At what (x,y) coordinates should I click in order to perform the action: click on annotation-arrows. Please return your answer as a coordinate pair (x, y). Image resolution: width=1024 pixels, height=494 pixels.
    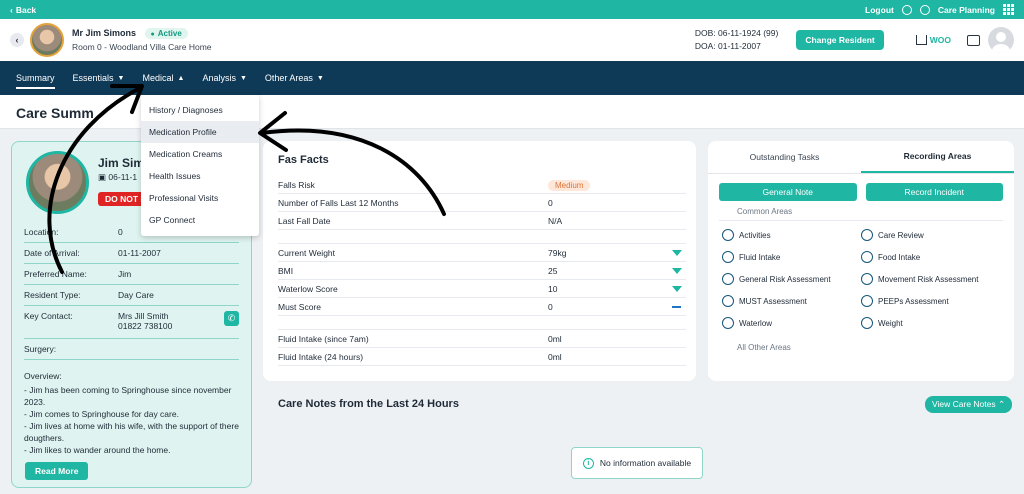
    Looking at the image, I should click on (246, 179).